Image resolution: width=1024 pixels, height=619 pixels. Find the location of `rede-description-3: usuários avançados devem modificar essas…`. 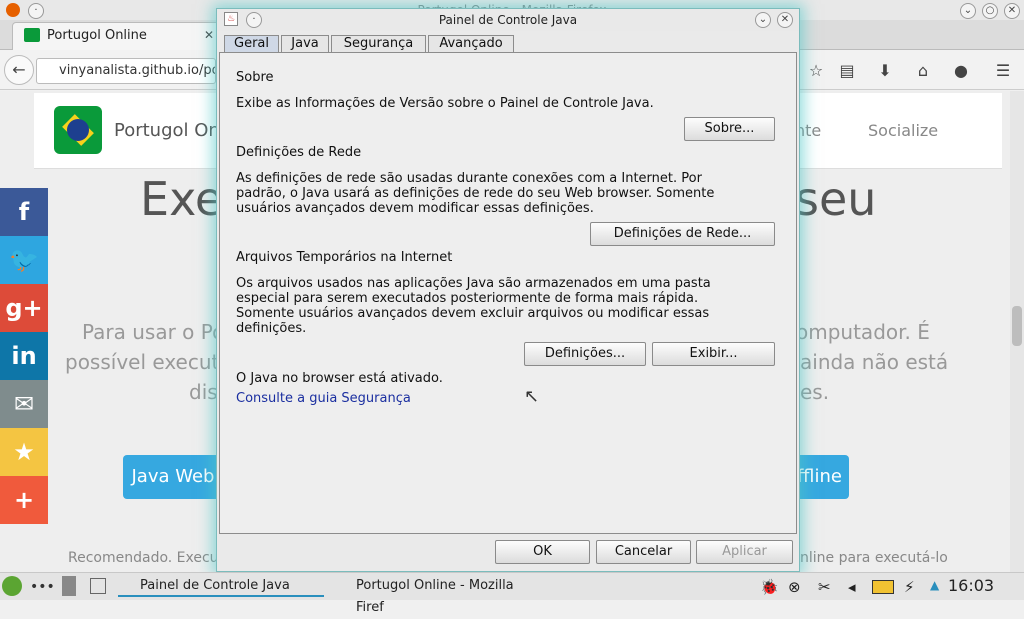

rede-description-3: usuários avançados devem modificar essas… is located at coordinates (415, 208).